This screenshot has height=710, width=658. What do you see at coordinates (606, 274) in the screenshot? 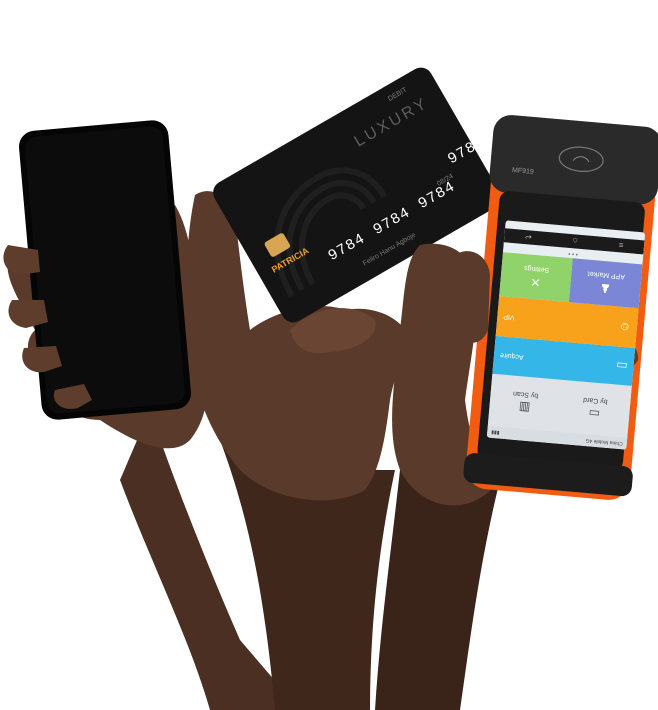
I see `tile-app-market-label: APP Market` at bounding box center [606, 274].